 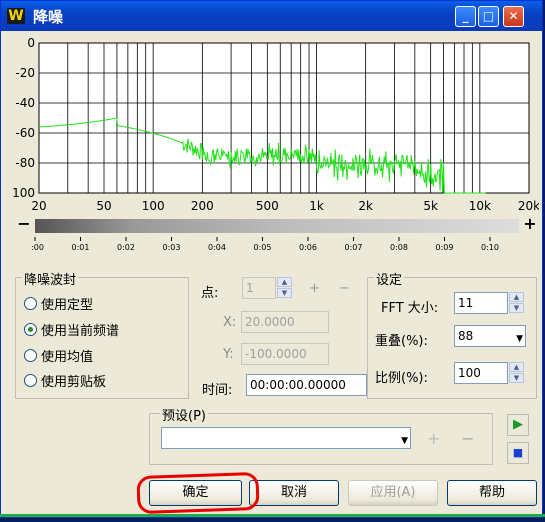 What do you see at coordinates (103, 206) in the screenshot?
I see `x-tick-label: 50` at bounding box center [103, 206].